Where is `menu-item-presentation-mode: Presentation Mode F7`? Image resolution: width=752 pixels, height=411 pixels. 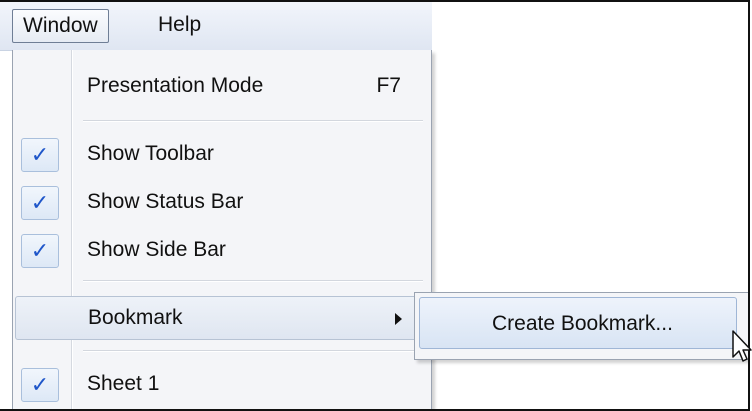
menu-item-presentation-mode: Presentation Mode F7 is located at coordinates (221, 86).